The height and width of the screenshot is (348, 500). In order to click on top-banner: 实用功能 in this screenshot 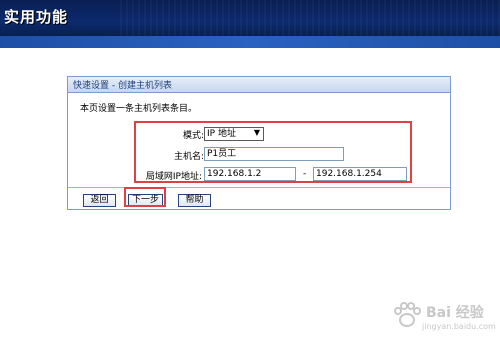, I will do `click(250, 18)`.